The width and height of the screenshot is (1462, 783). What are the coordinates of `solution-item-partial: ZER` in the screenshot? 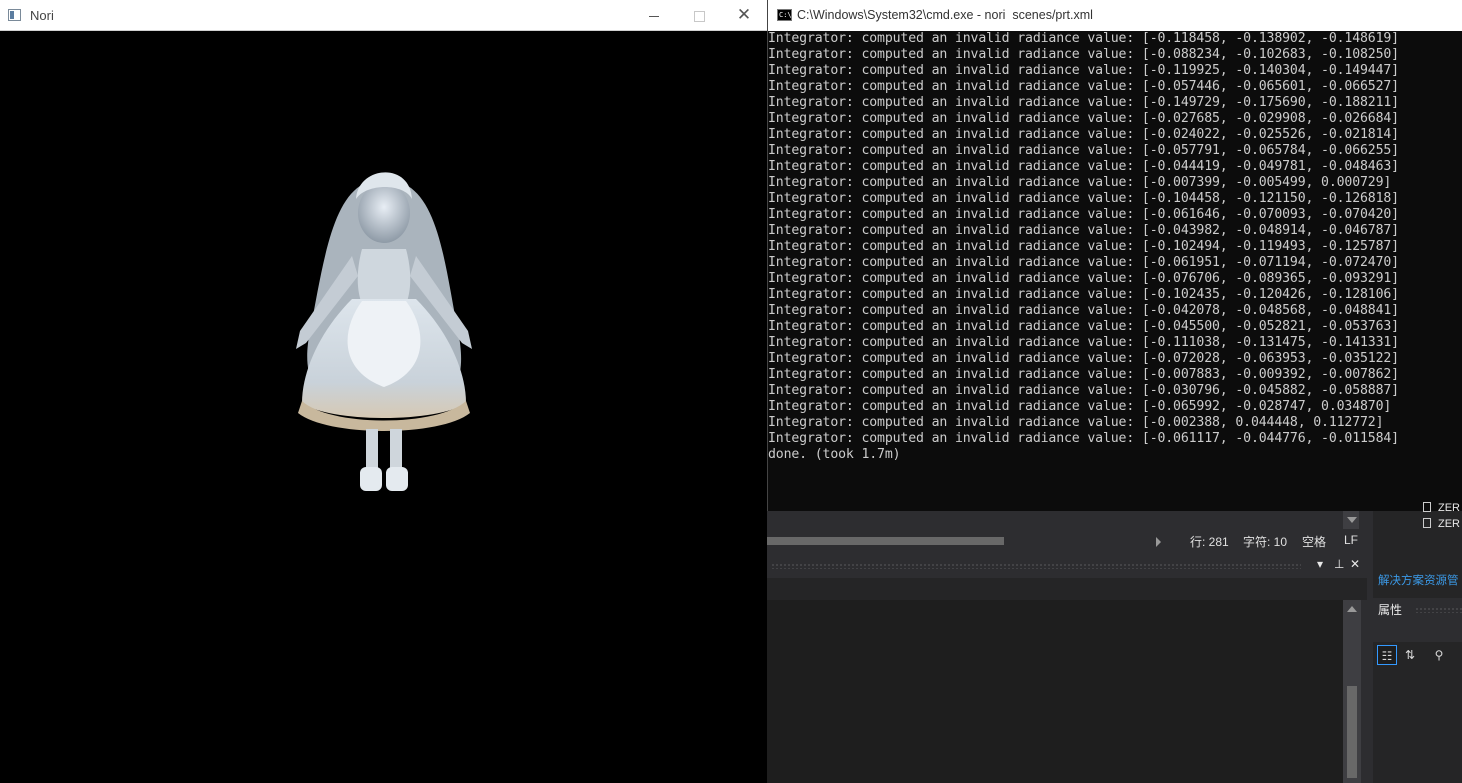 It's located at (1441, 508).